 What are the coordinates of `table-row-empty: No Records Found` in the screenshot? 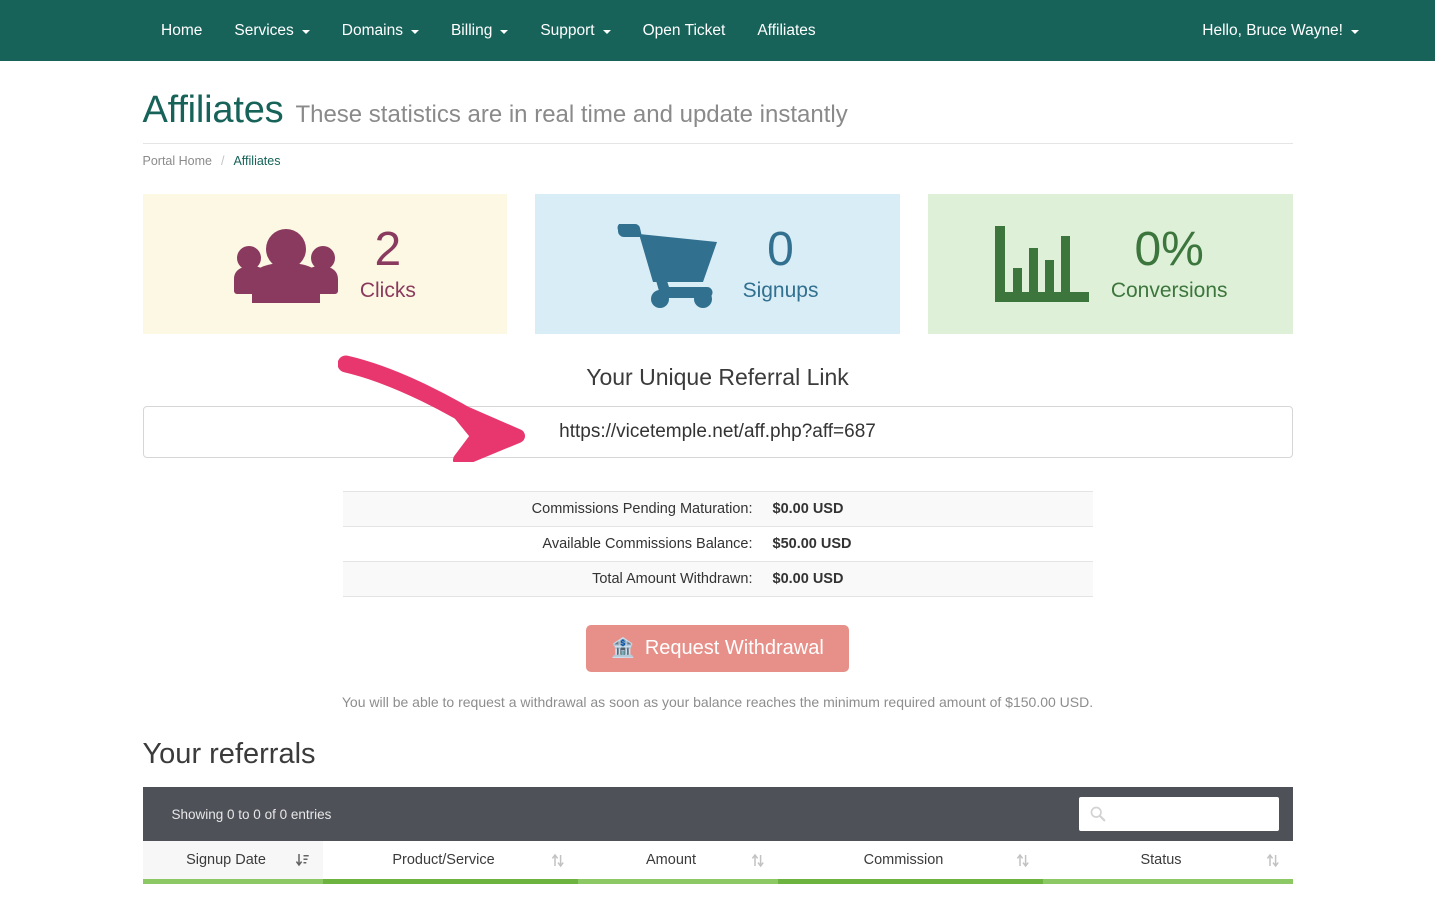 It's located at (717, 895).